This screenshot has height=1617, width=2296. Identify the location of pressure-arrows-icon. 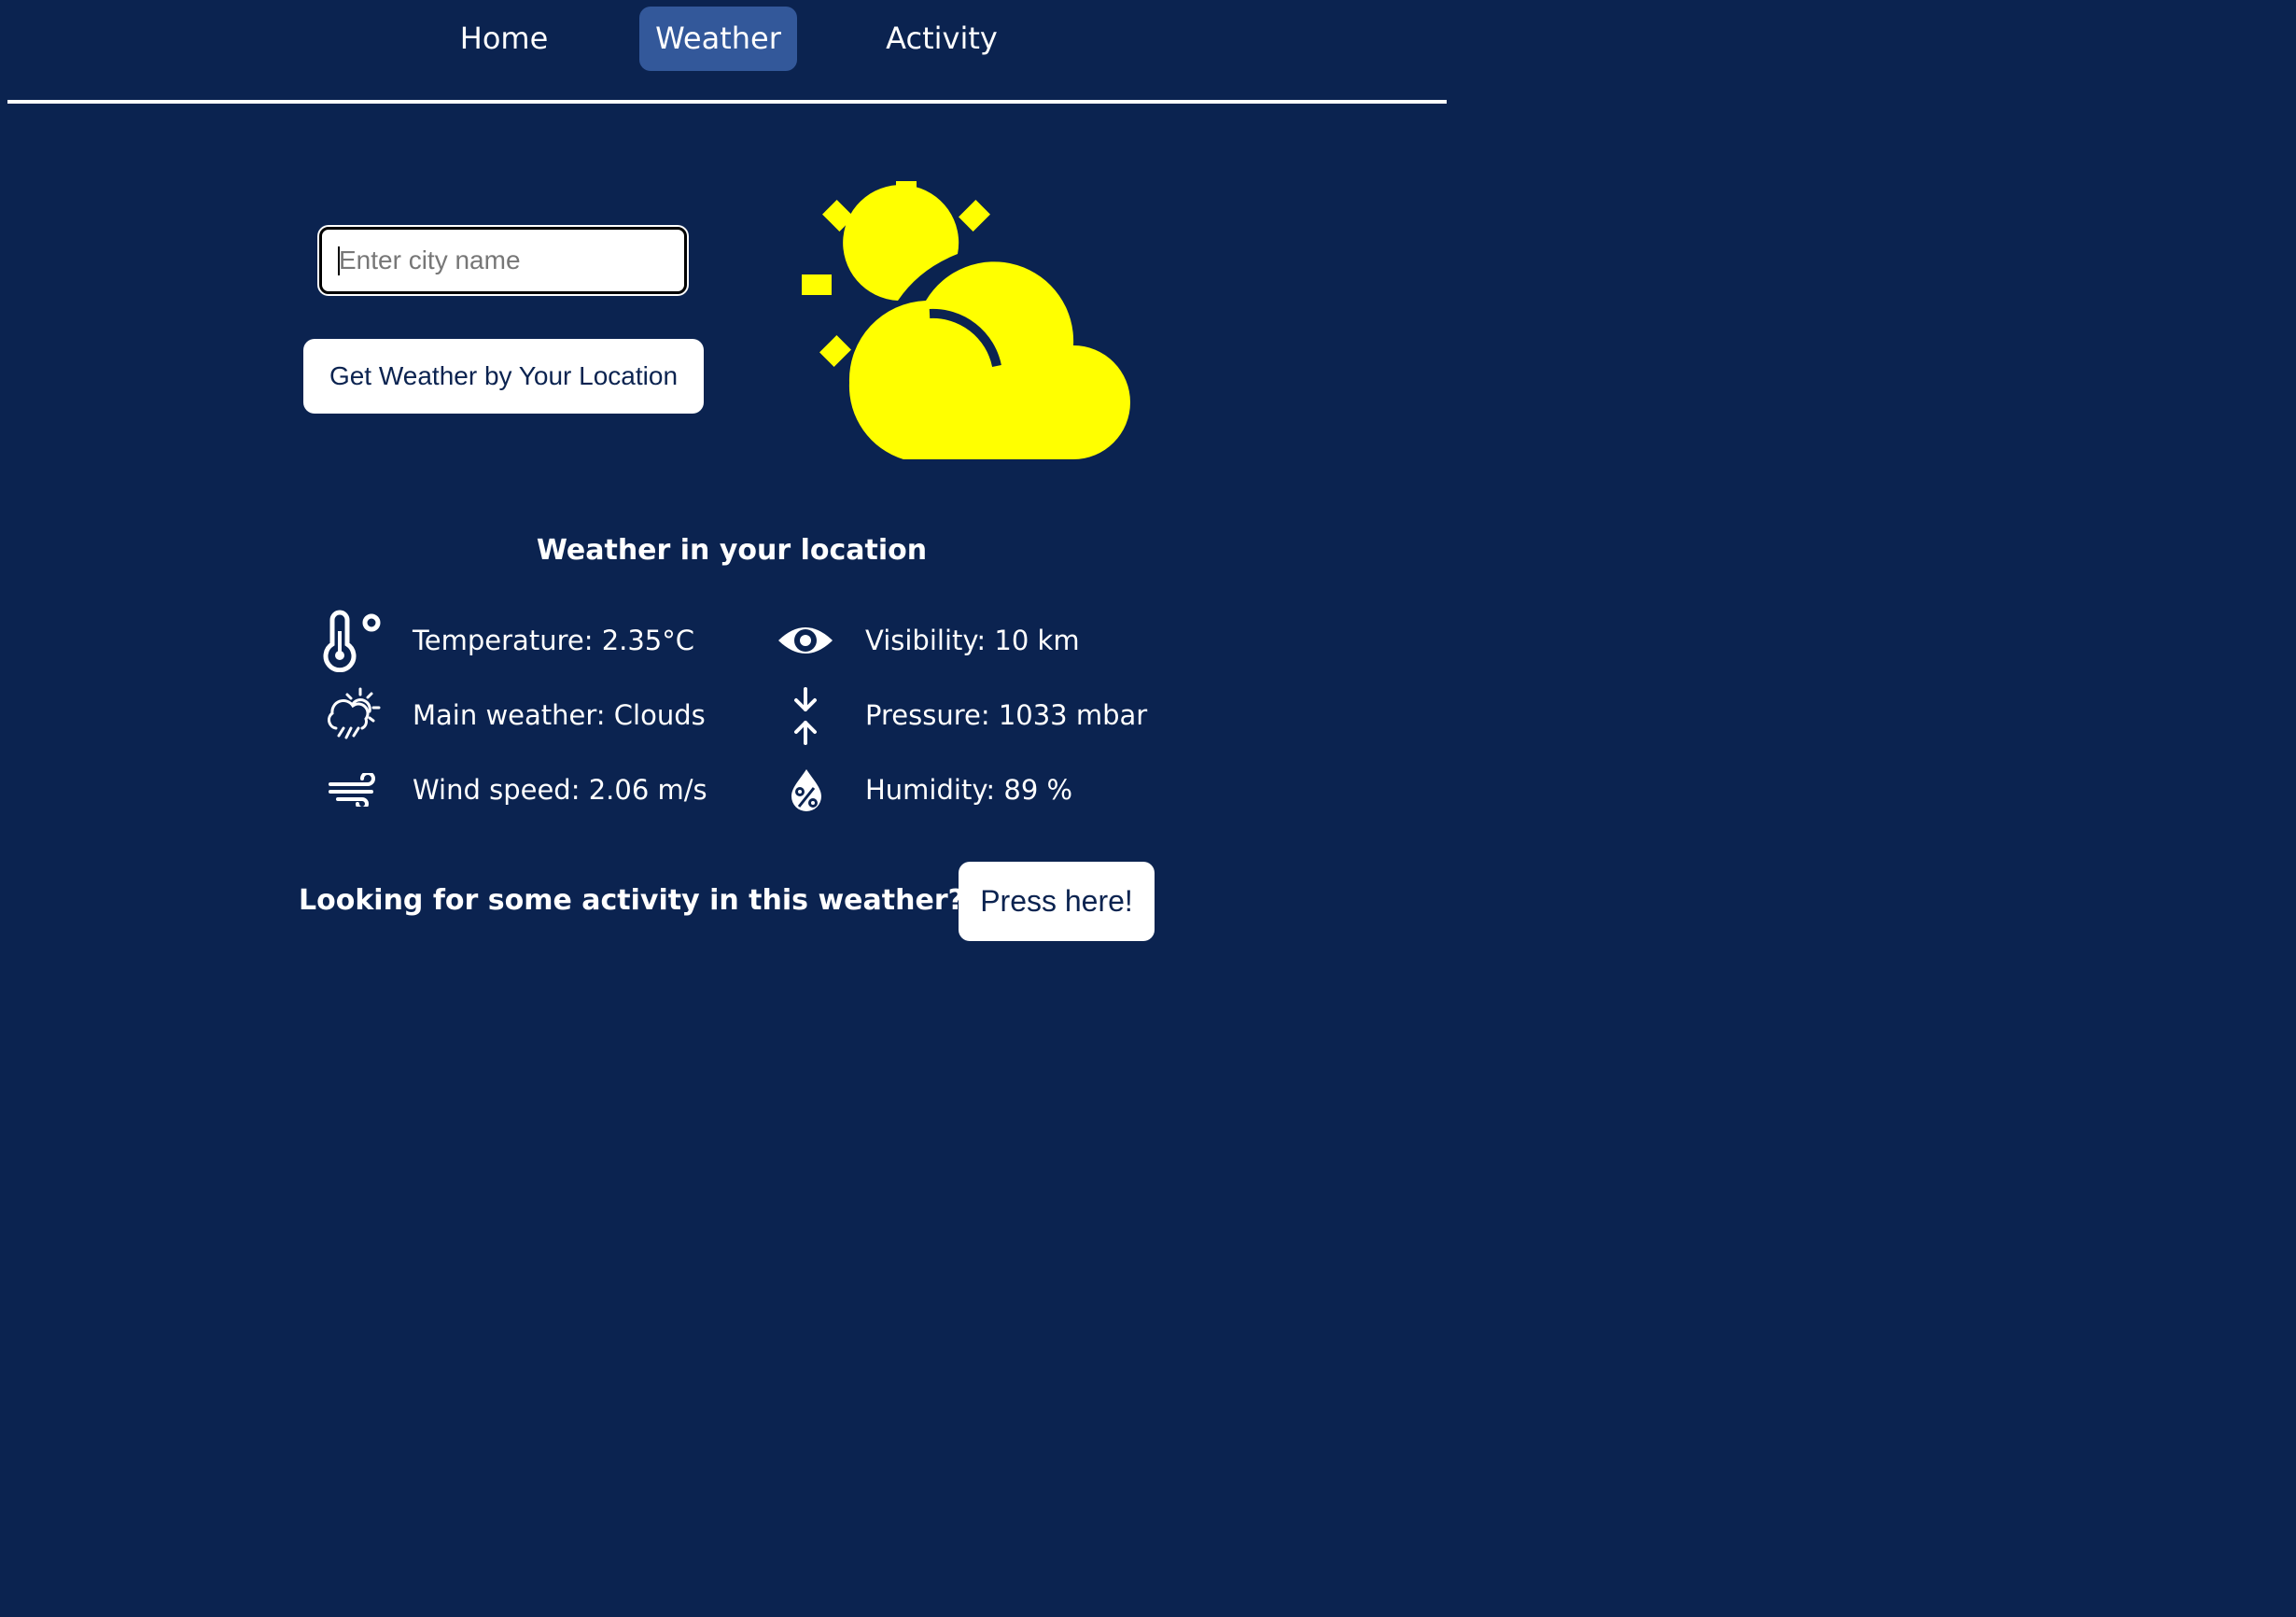
(805, 716).